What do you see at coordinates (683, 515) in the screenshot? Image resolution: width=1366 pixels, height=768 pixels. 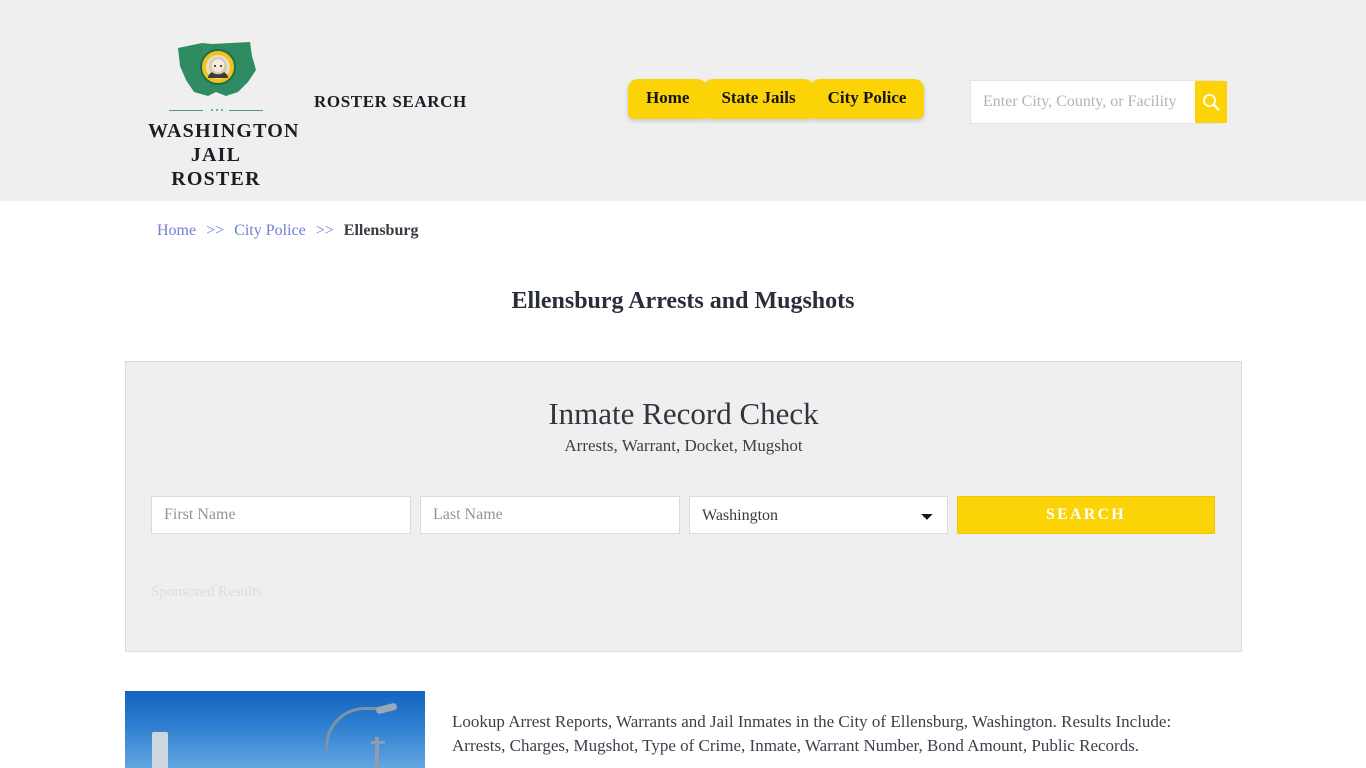 I see `inmate-search-form: Washington SEARCH` at bounding box center [683, 515].